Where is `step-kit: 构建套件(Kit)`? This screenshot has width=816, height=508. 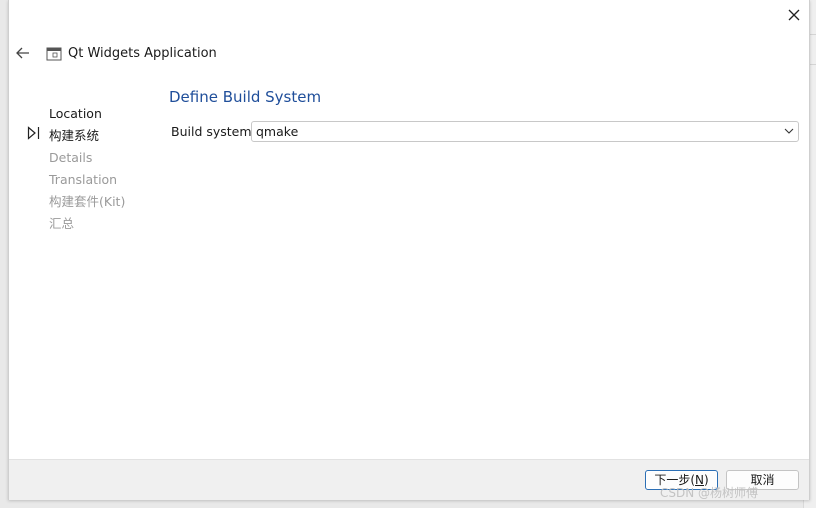
step-kit: 构建套件(Kit) is located at coordinates (87, 201).